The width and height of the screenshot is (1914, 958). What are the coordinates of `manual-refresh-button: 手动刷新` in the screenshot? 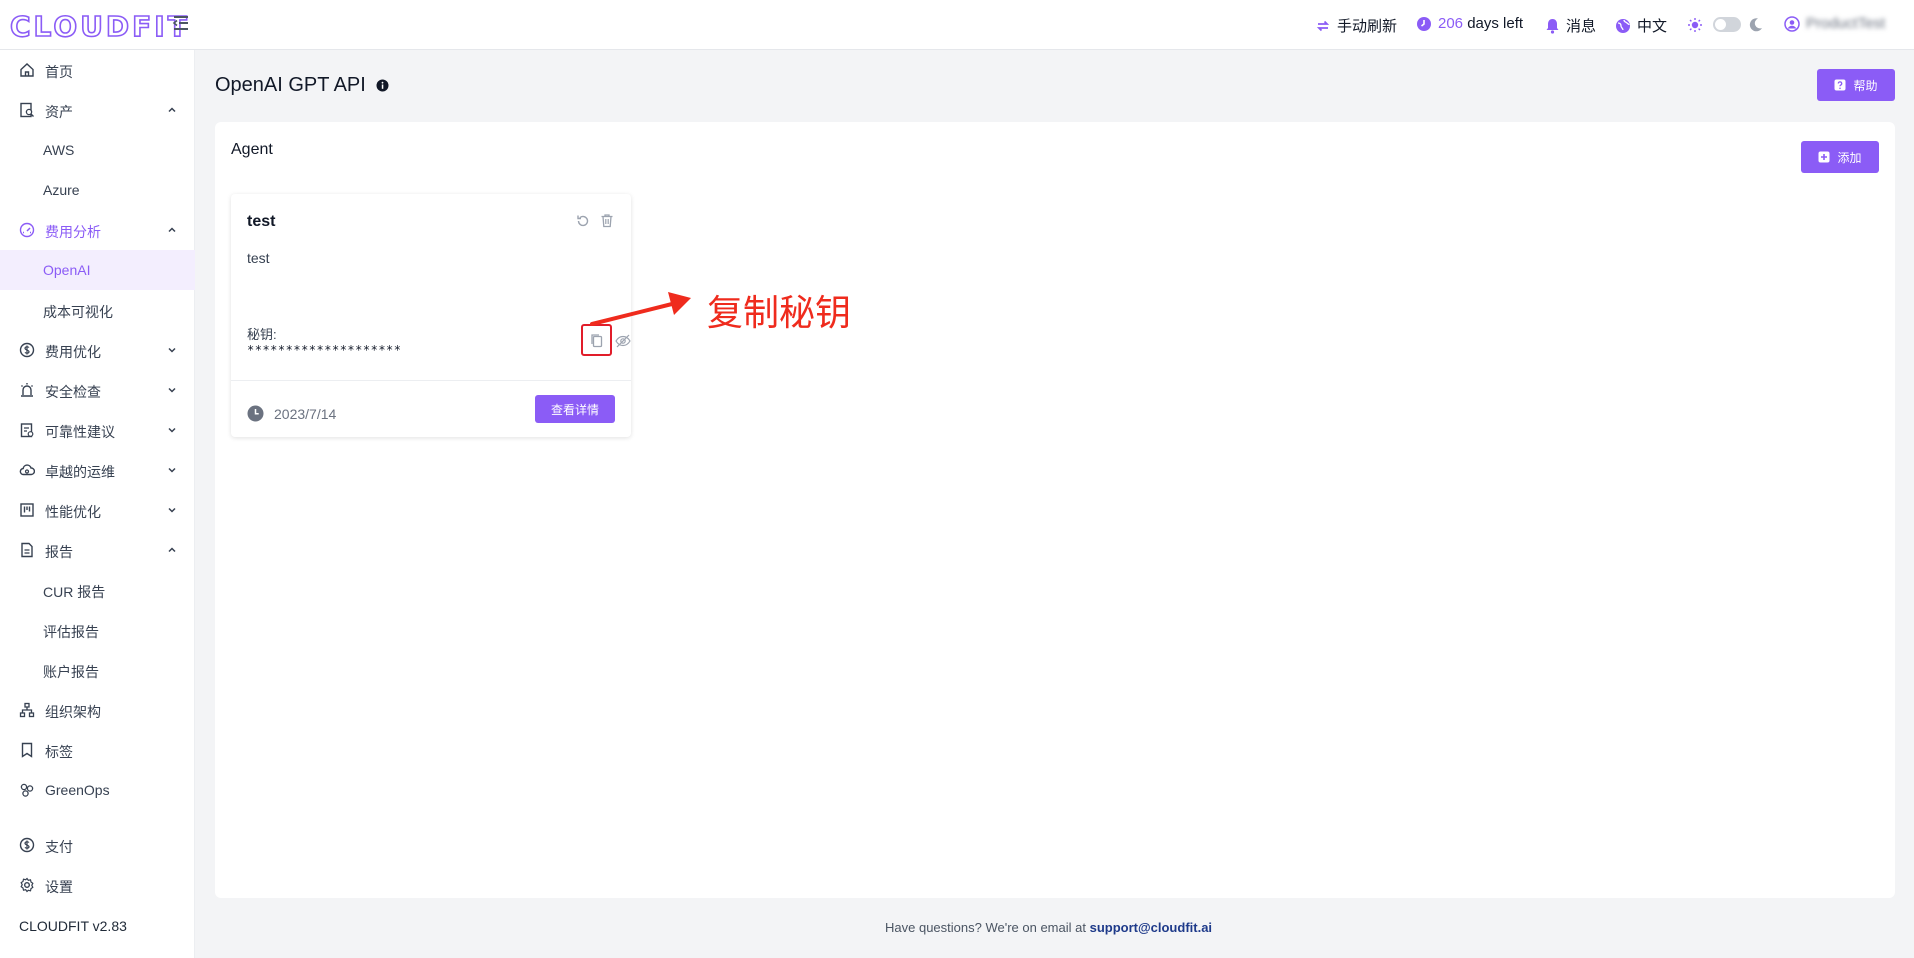 It's located at (1356, 25).